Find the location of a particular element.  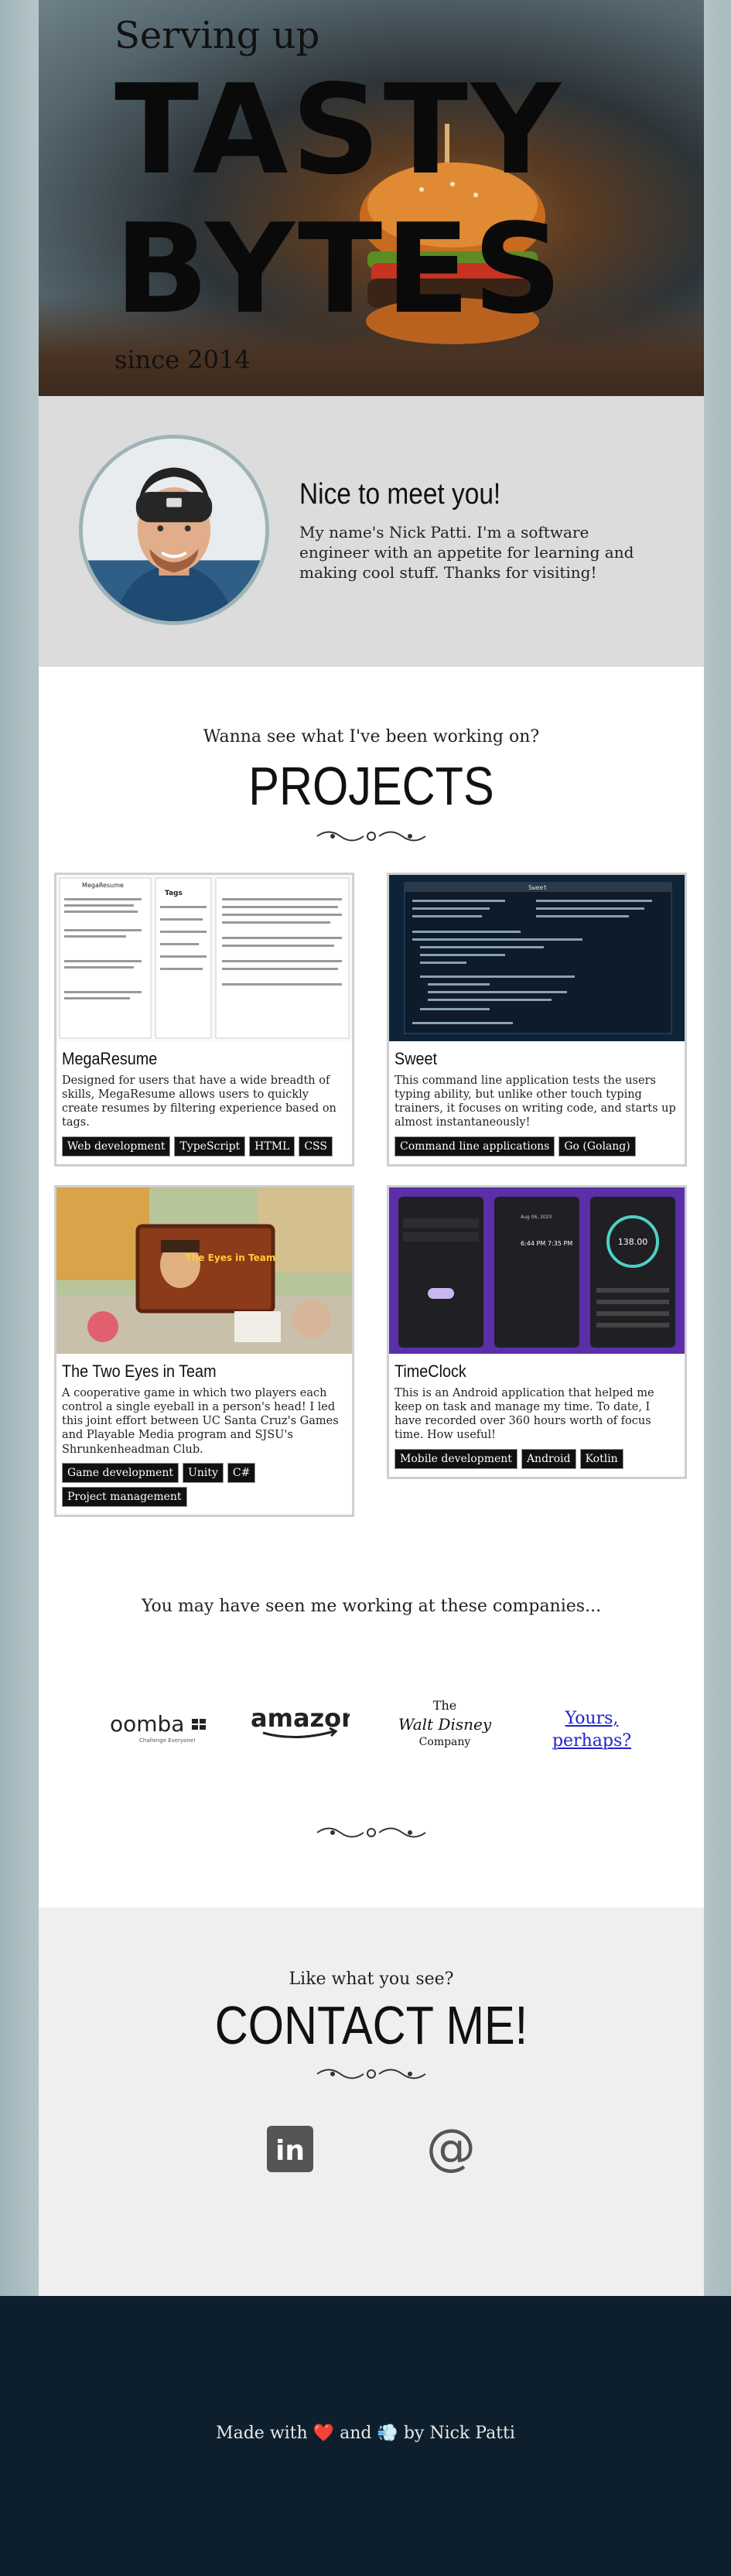

footer: Made with ❤️ and 💨 by Nick Patti is located at coordinates (365, 2436).